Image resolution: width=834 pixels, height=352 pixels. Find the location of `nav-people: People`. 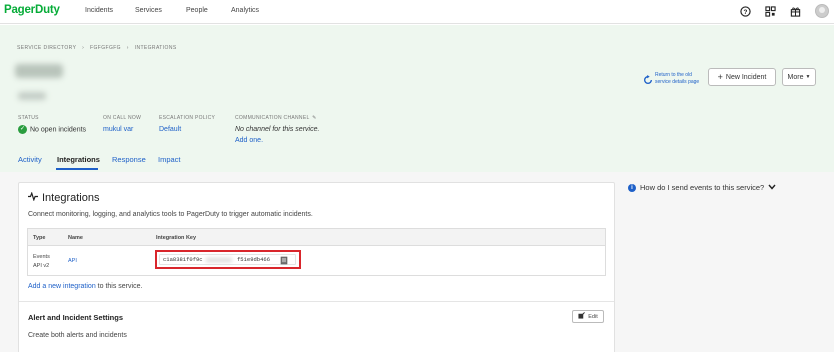

nav-people: People is located at coordinates (197, 10).